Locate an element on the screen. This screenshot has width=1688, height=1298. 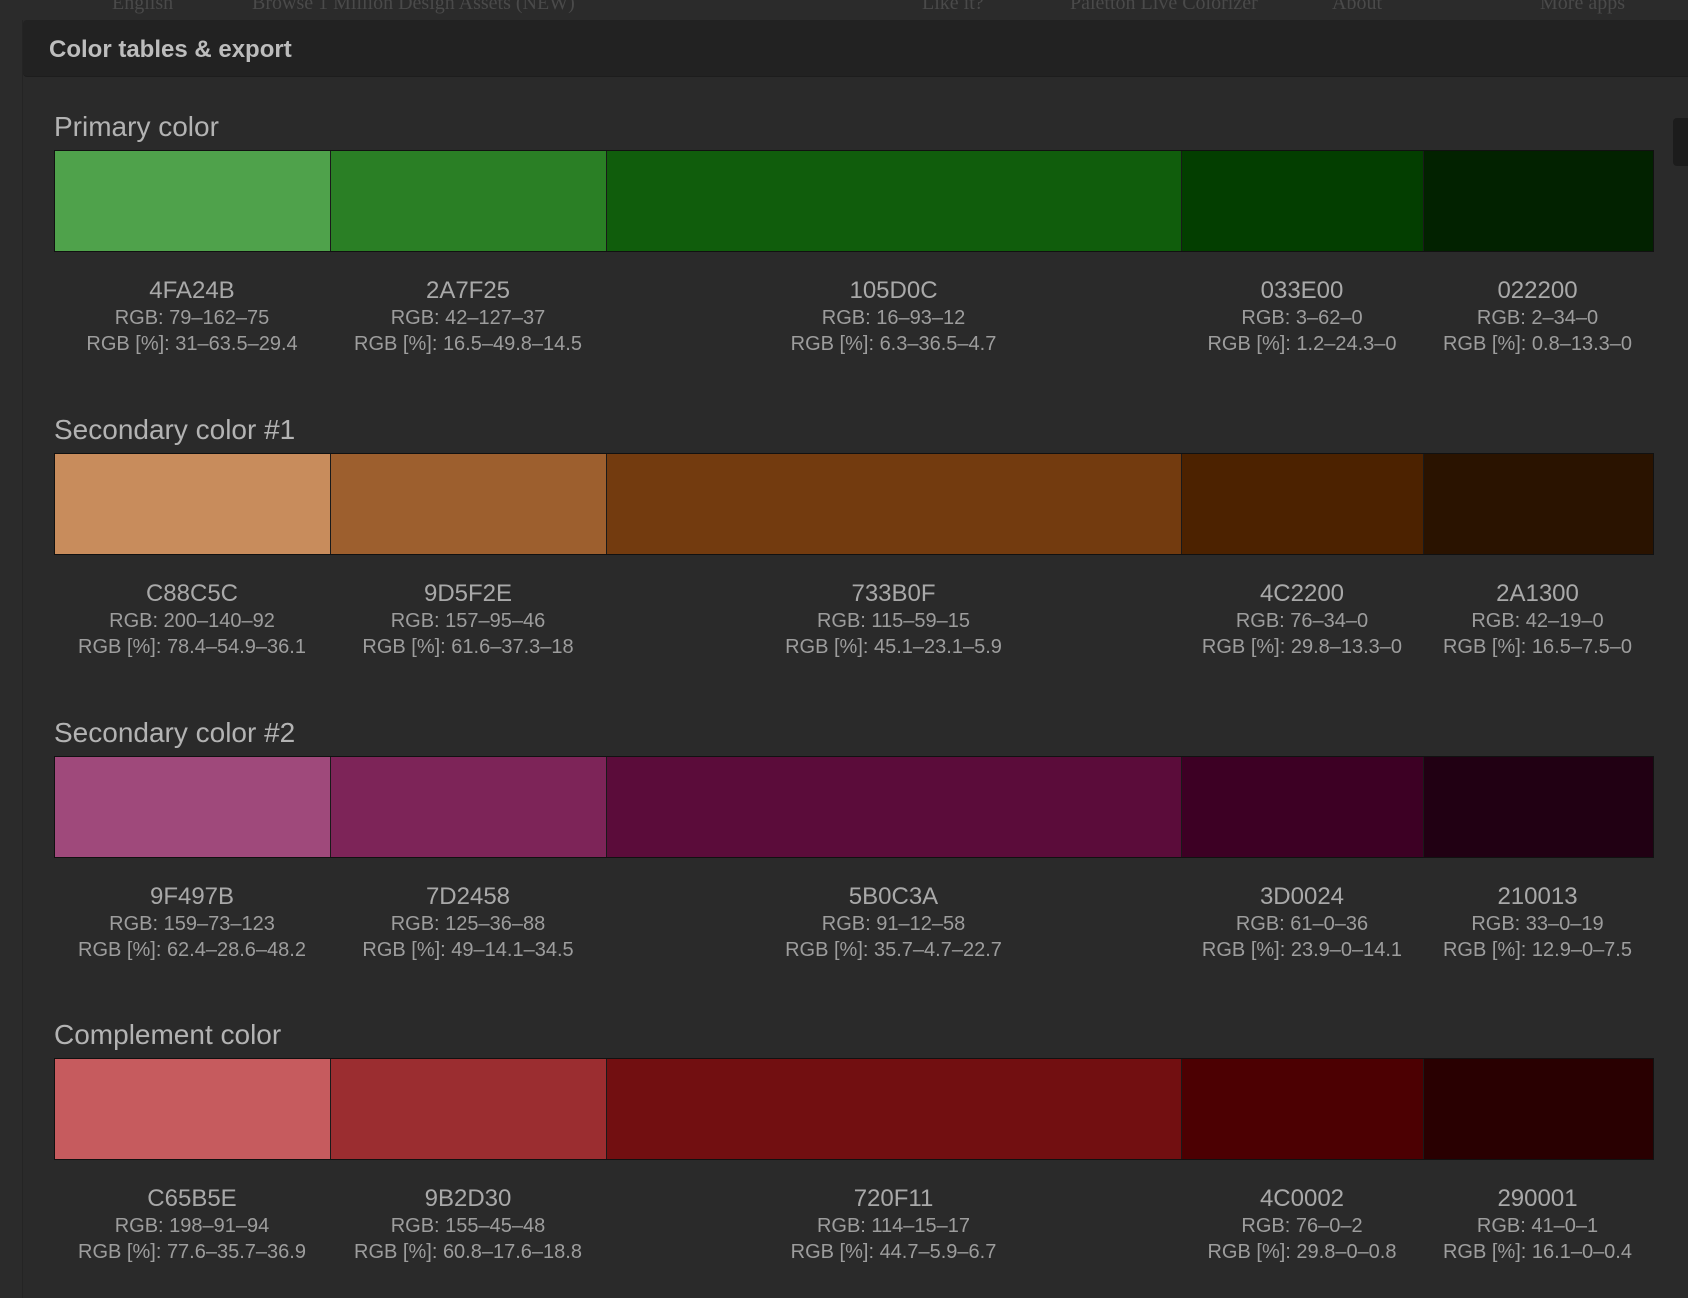
hex-code: 720F11 is located at coordinates (893, 1198).